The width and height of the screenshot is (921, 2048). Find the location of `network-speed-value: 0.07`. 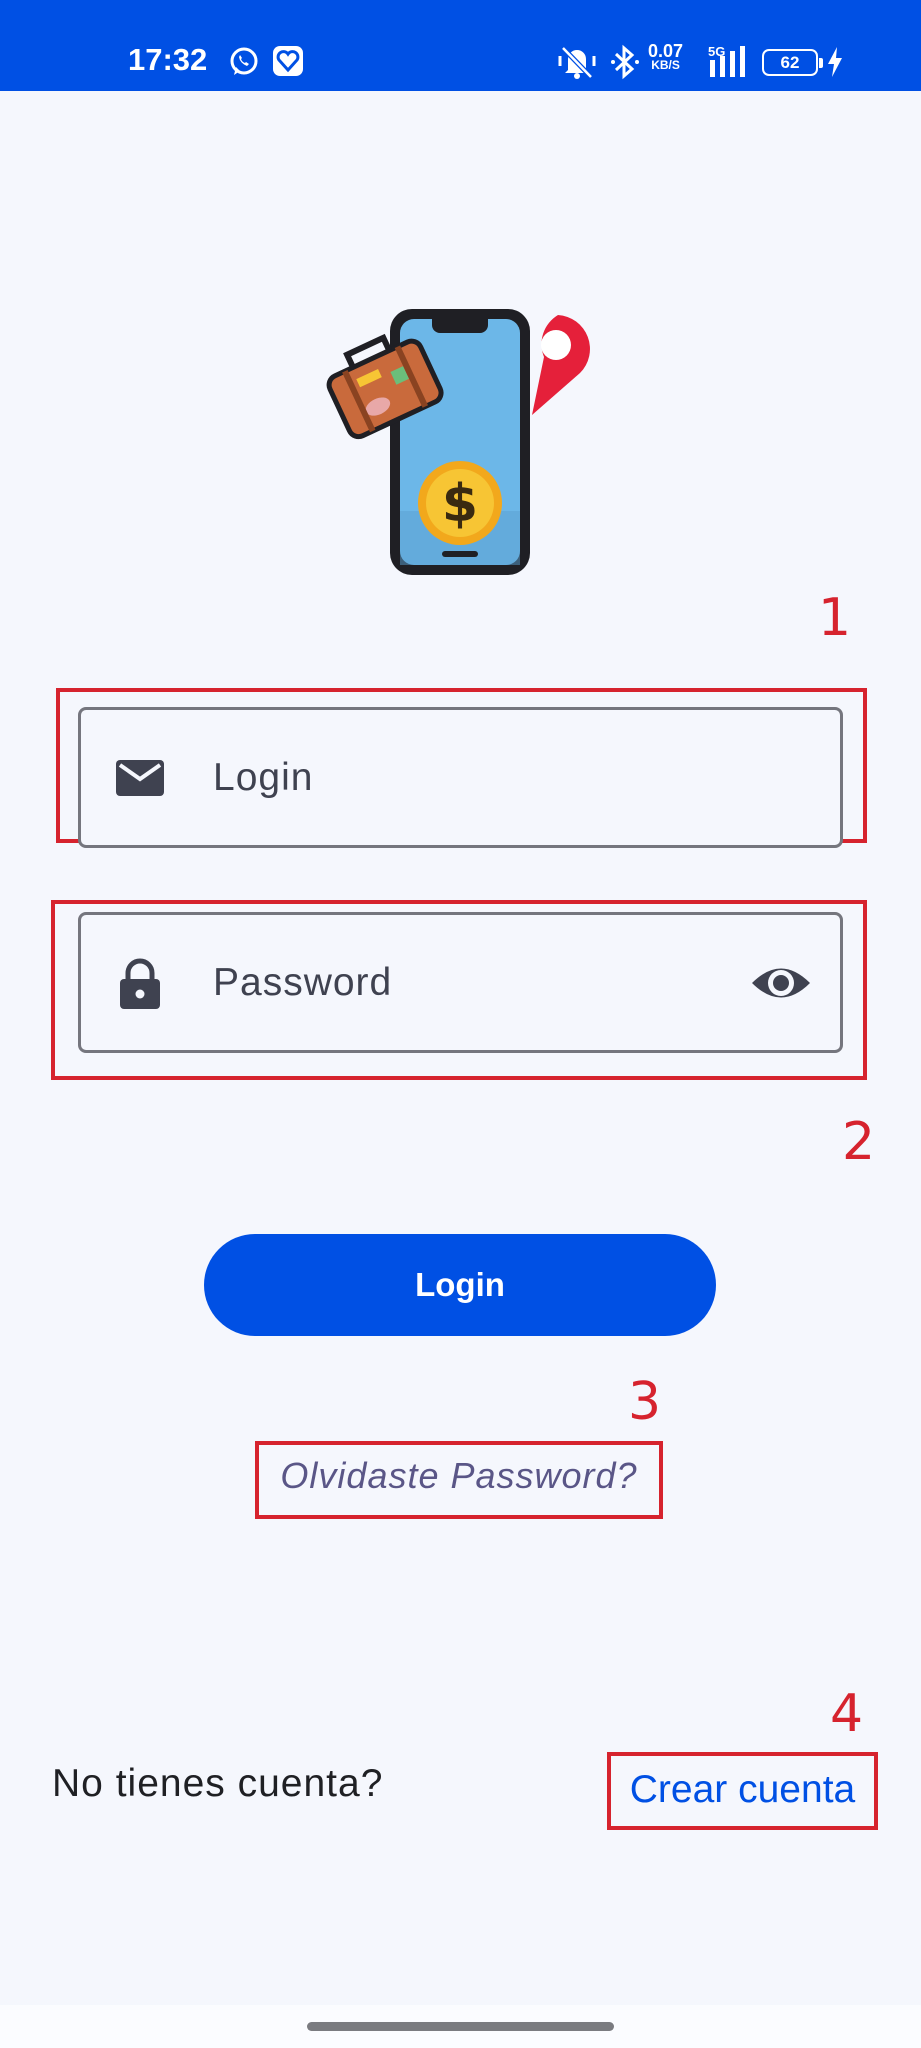

network-speed-value: 0.07 is located at coordinates (666, 51).